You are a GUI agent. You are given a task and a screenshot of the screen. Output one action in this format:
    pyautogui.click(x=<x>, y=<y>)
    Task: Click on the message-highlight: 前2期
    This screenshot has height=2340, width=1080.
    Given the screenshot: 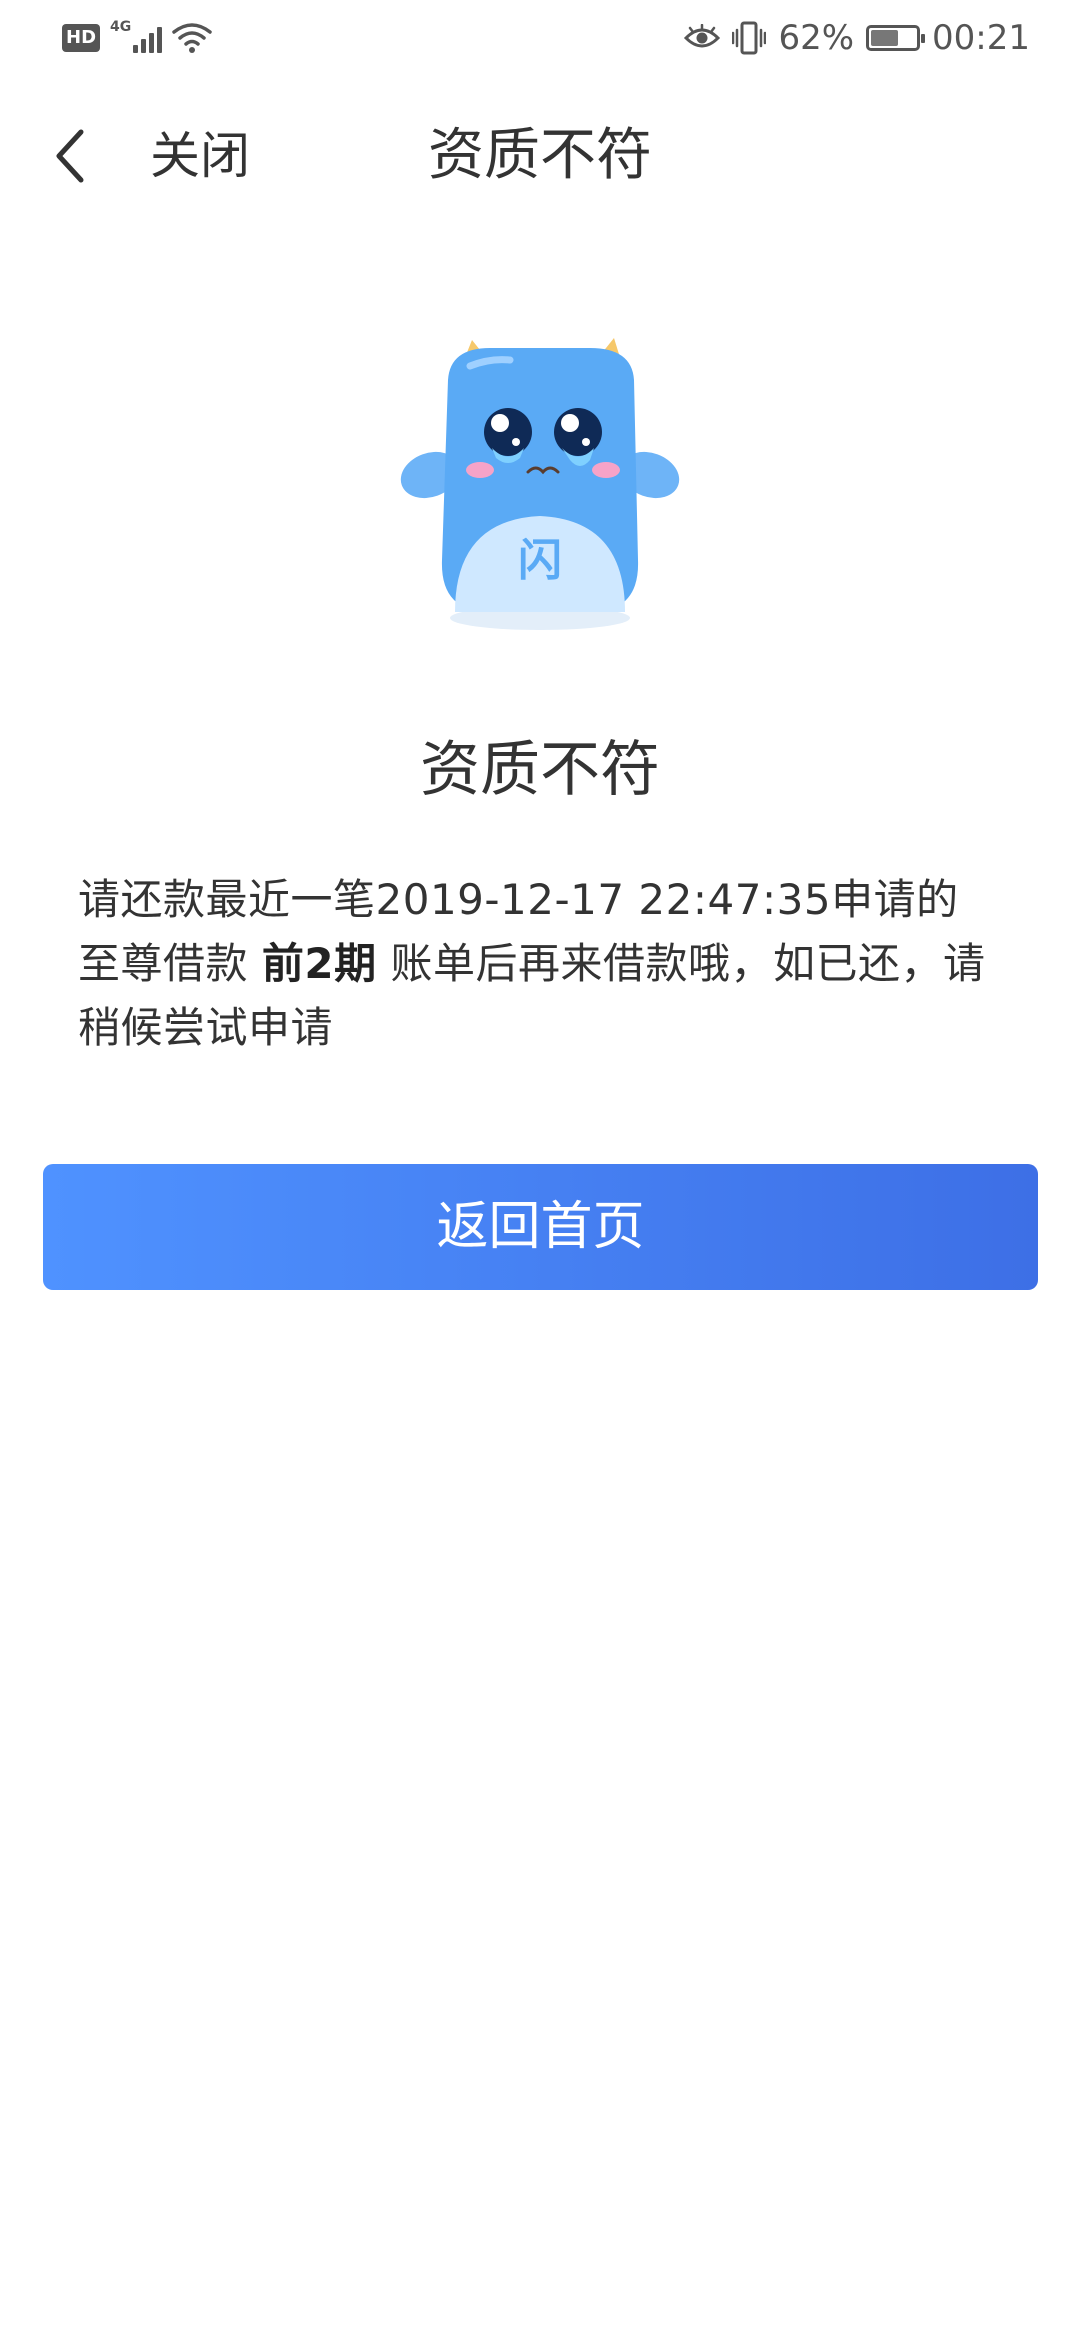 What is the action you would take?
    pyautogui.click(x=319, y=963)
    